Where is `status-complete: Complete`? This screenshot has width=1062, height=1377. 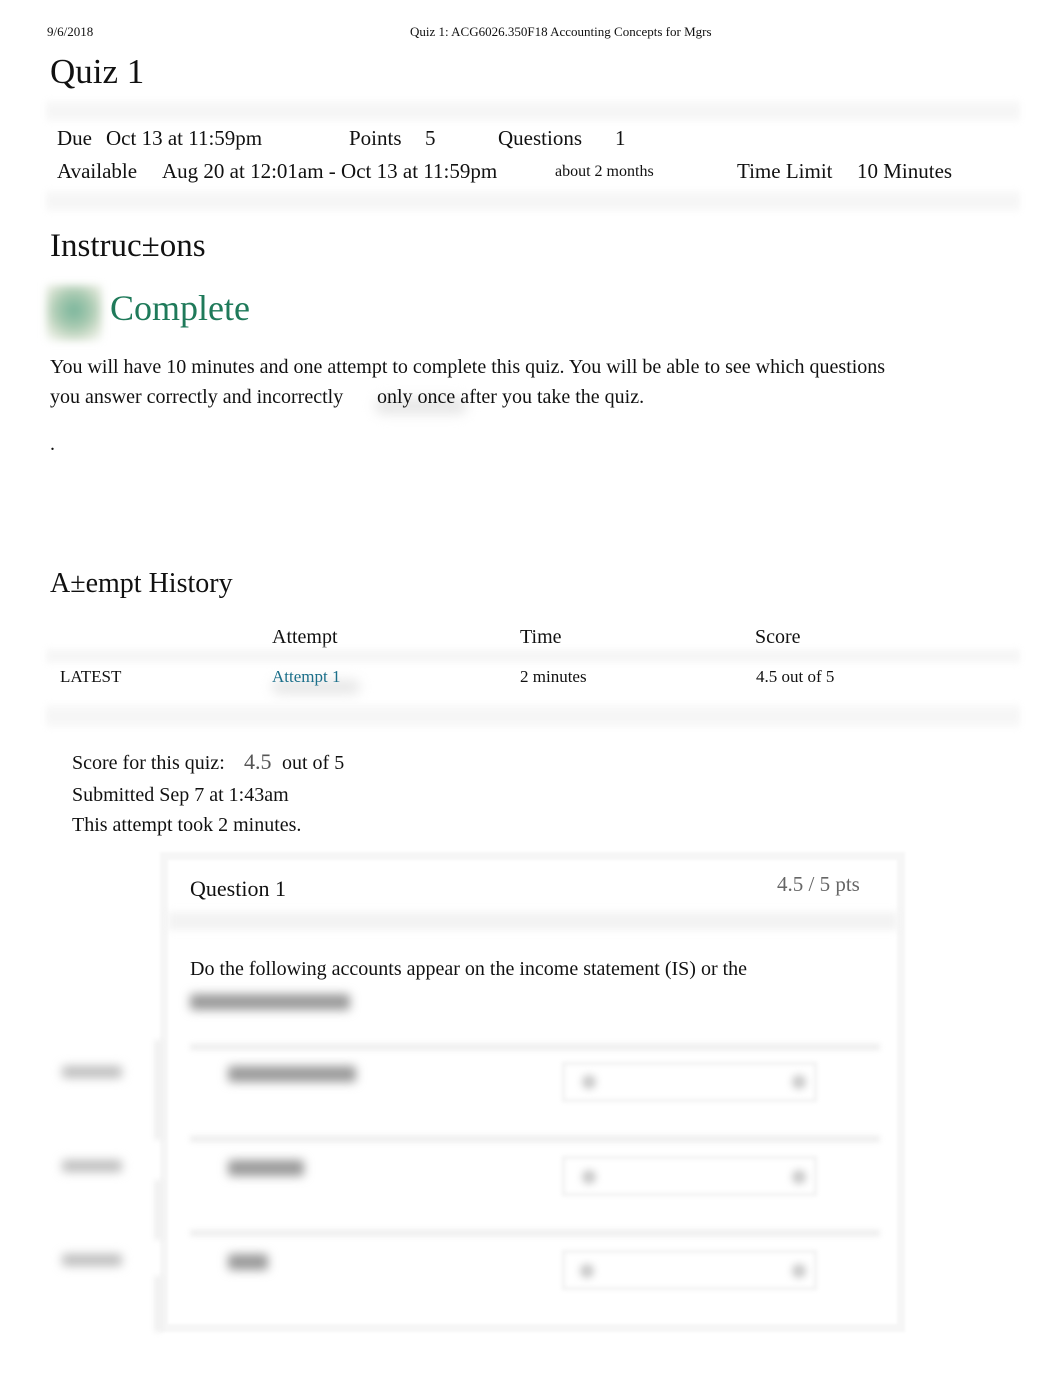
status-complete: Complete is located at coordinates (180, 308).